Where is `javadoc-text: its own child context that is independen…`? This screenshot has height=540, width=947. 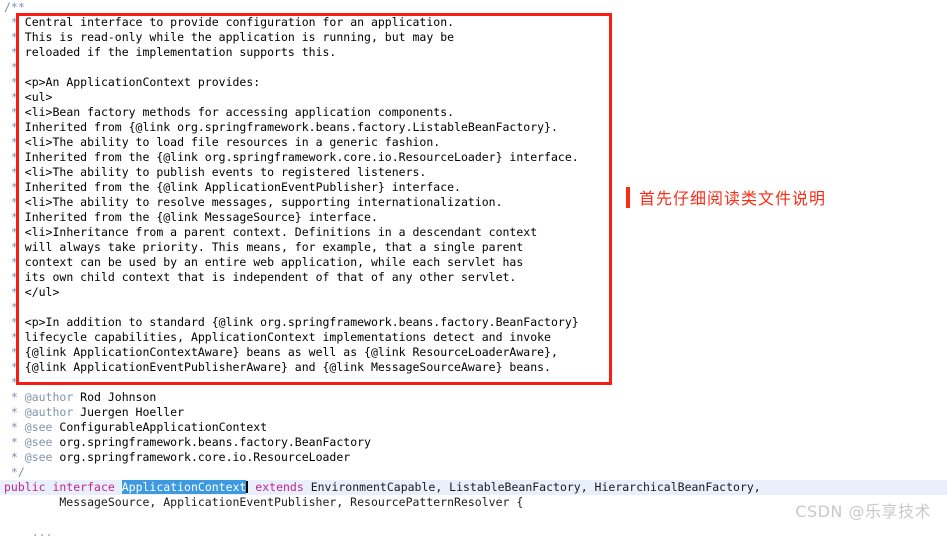 javadoc-text: its own child context that is independen… is located at coordinates (267, 277).